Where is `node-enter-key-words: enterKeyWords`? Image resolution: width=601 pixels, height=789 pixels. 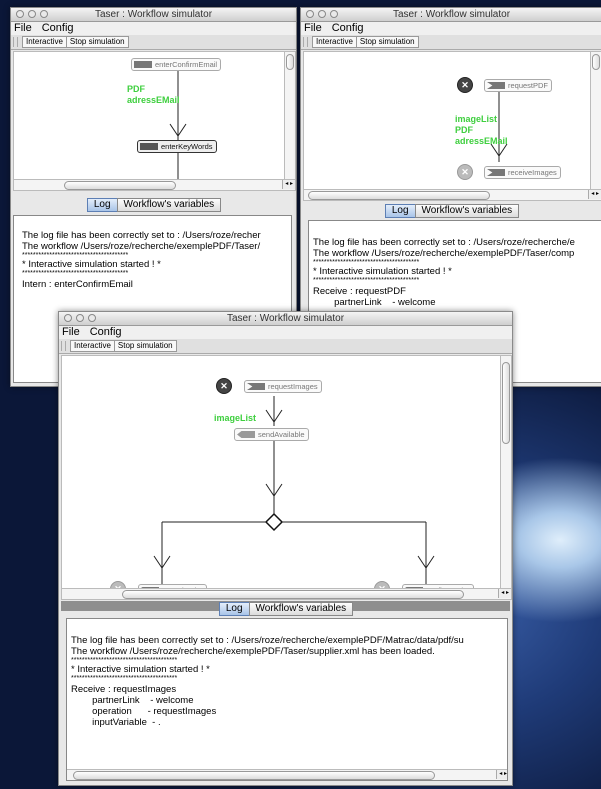
node-enter-key-words: enterKeyWords is located at coordinates (177, 146).